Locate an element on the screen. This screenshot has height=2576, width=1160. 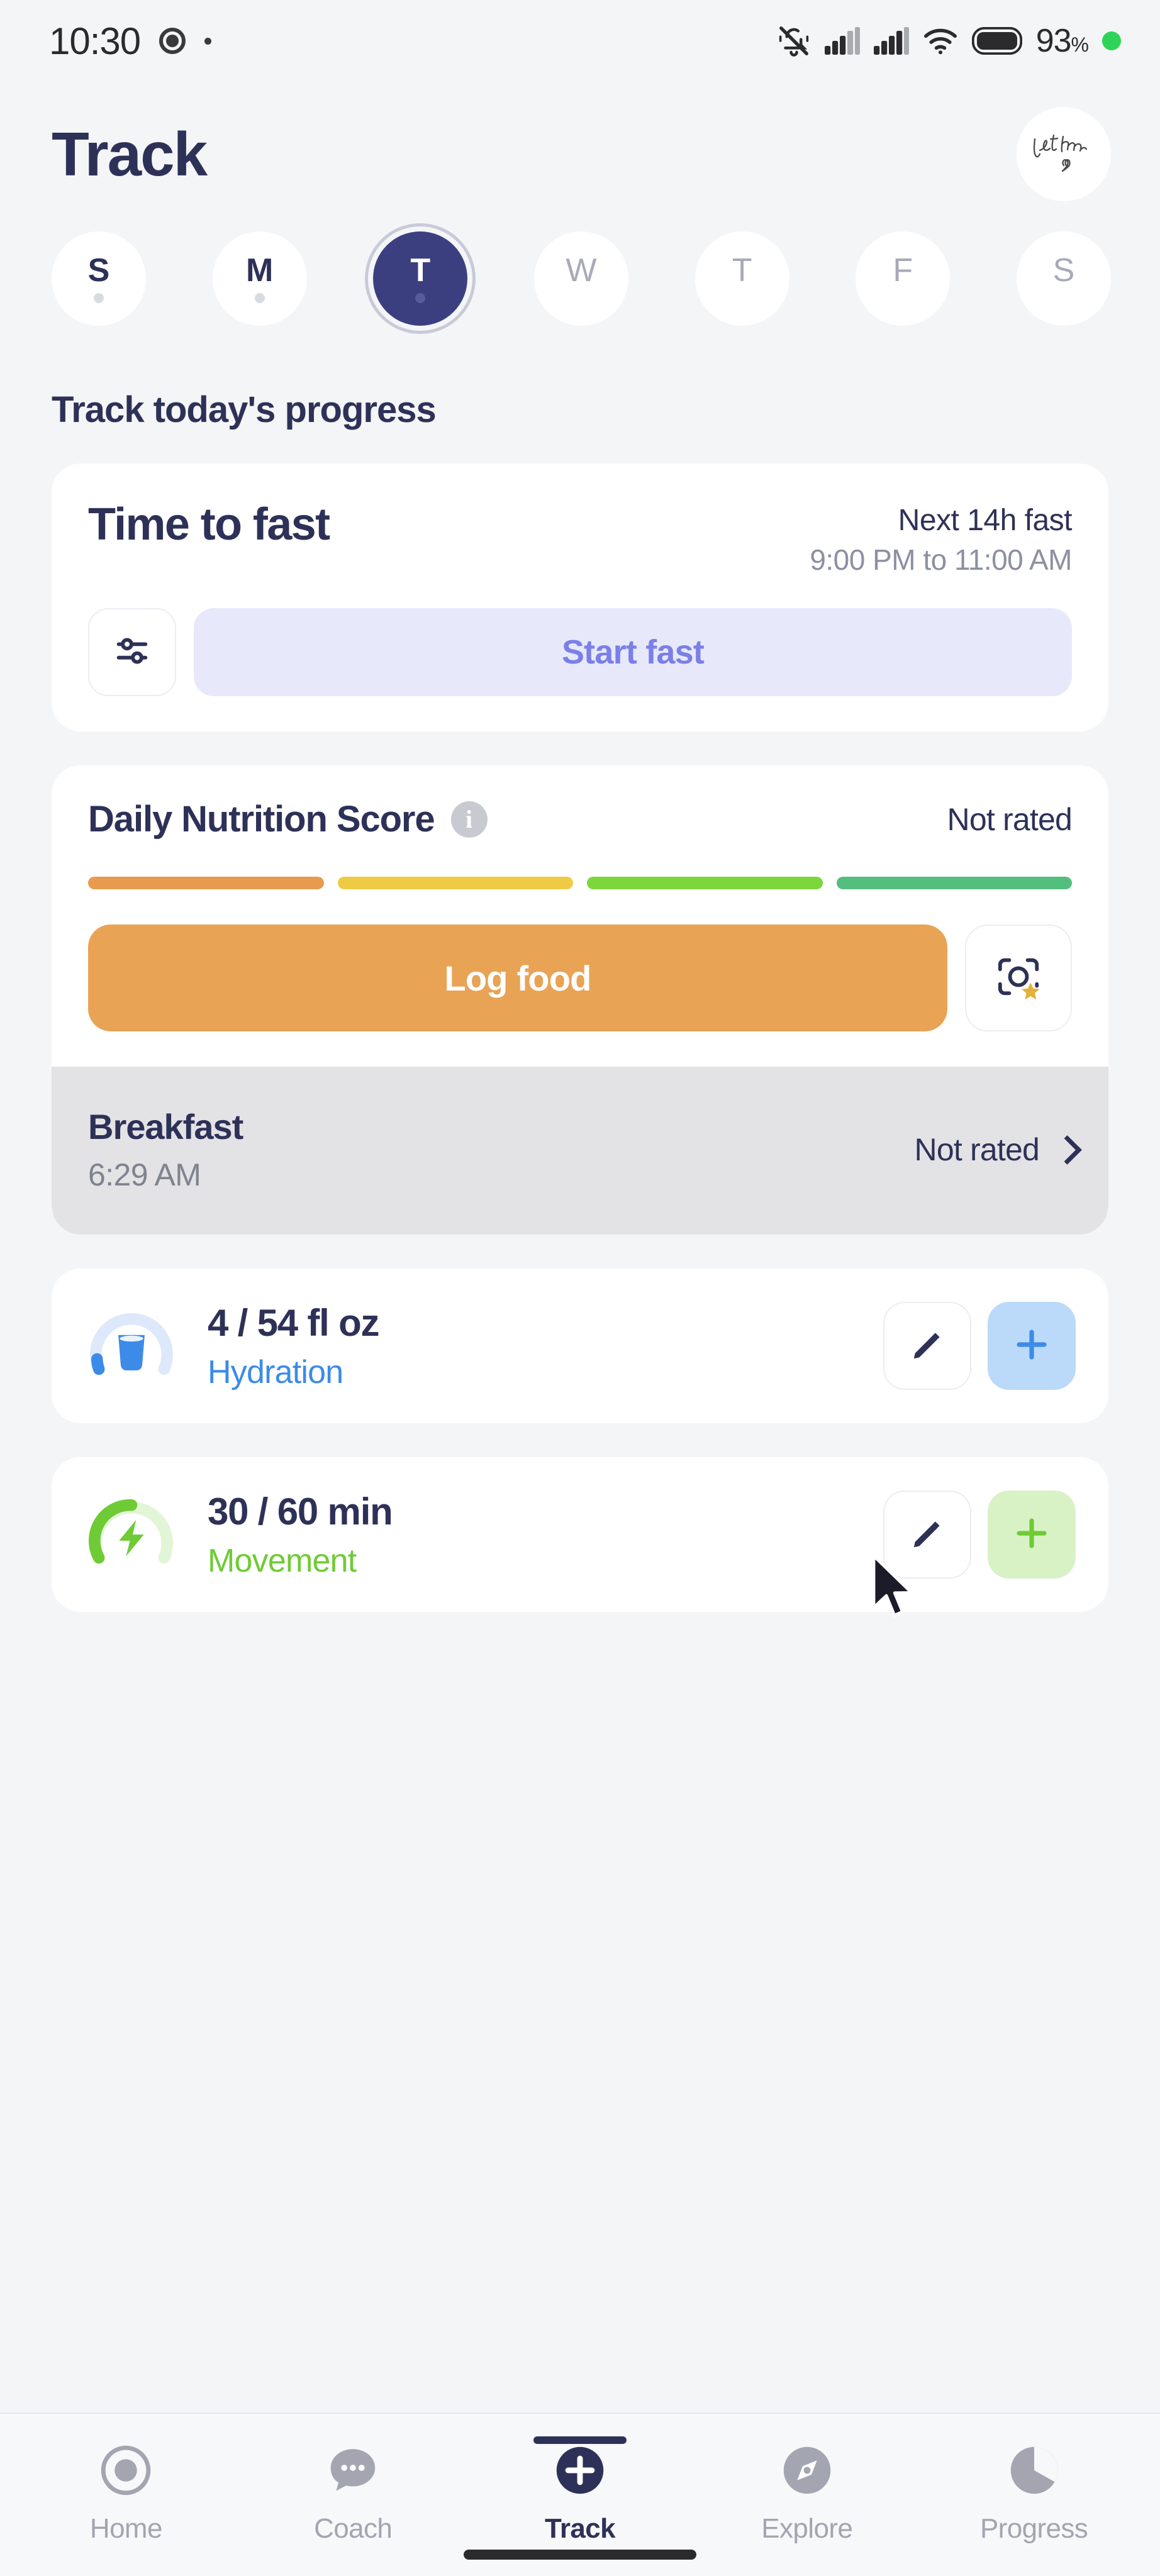
day-cell-monday: M is located at coordinates (259, 278).